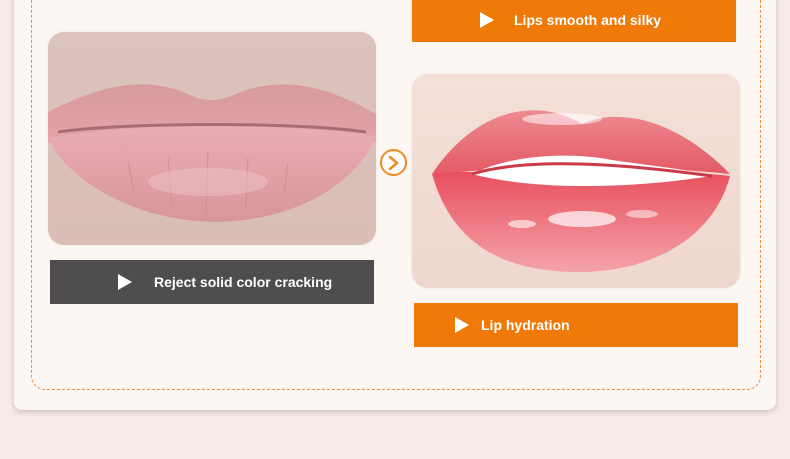 This screenshot has height=459, width=790. Describe the element at coordinates (576, 325) in the screenshot. I see `label-lip-hydration: Lip hydration` at that location.